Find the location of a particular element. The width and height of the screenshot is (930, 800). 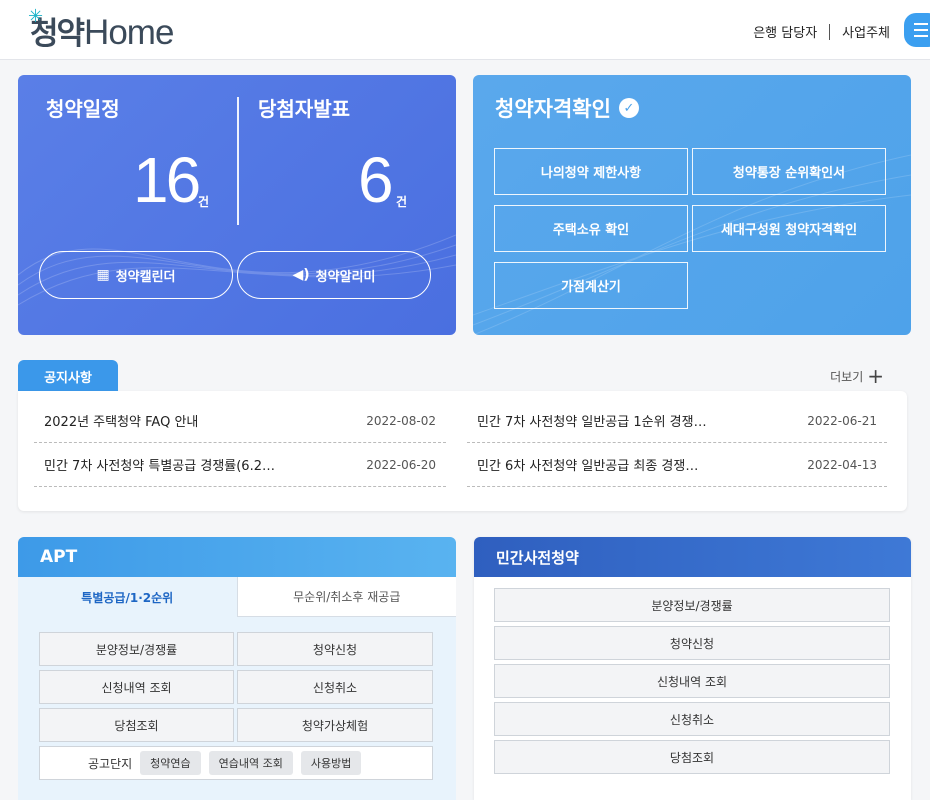

star-icon: ✳ is located at coordinates (35, 16).